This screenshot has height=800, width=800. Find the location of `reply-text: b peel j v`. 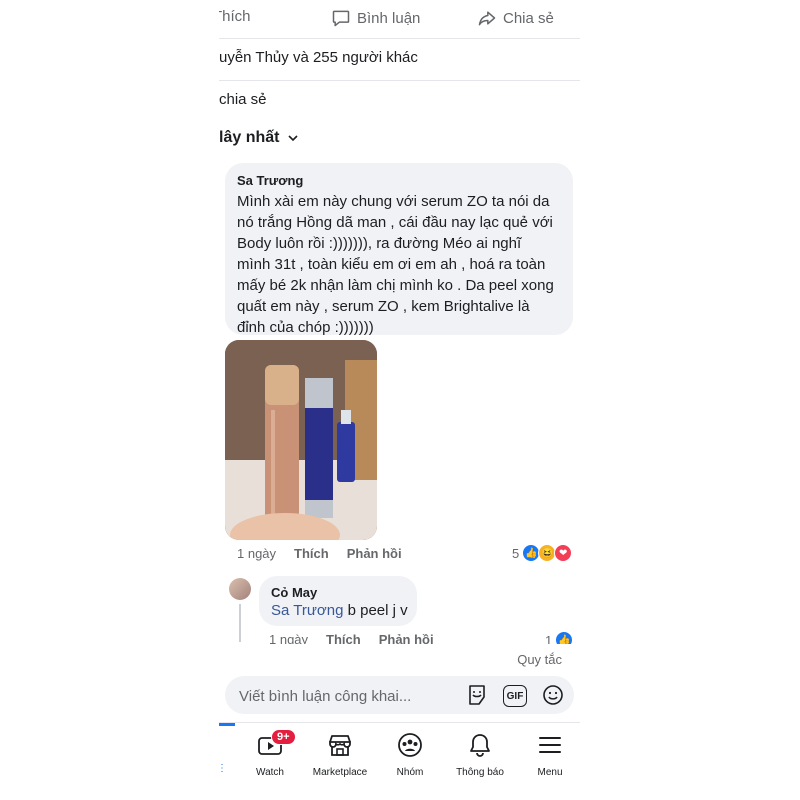

reply-text: b peel j v is located at coordinates (377, 610).